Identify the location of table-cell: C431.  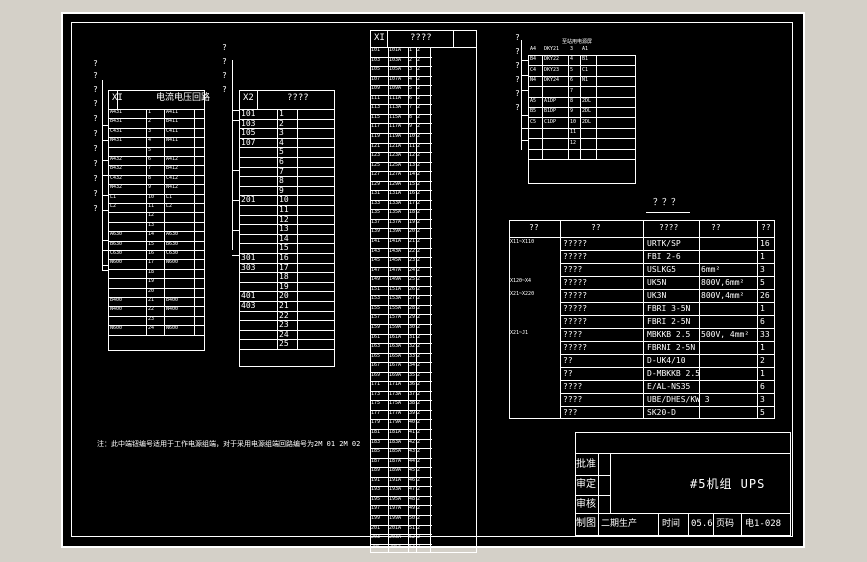
(116, 130).